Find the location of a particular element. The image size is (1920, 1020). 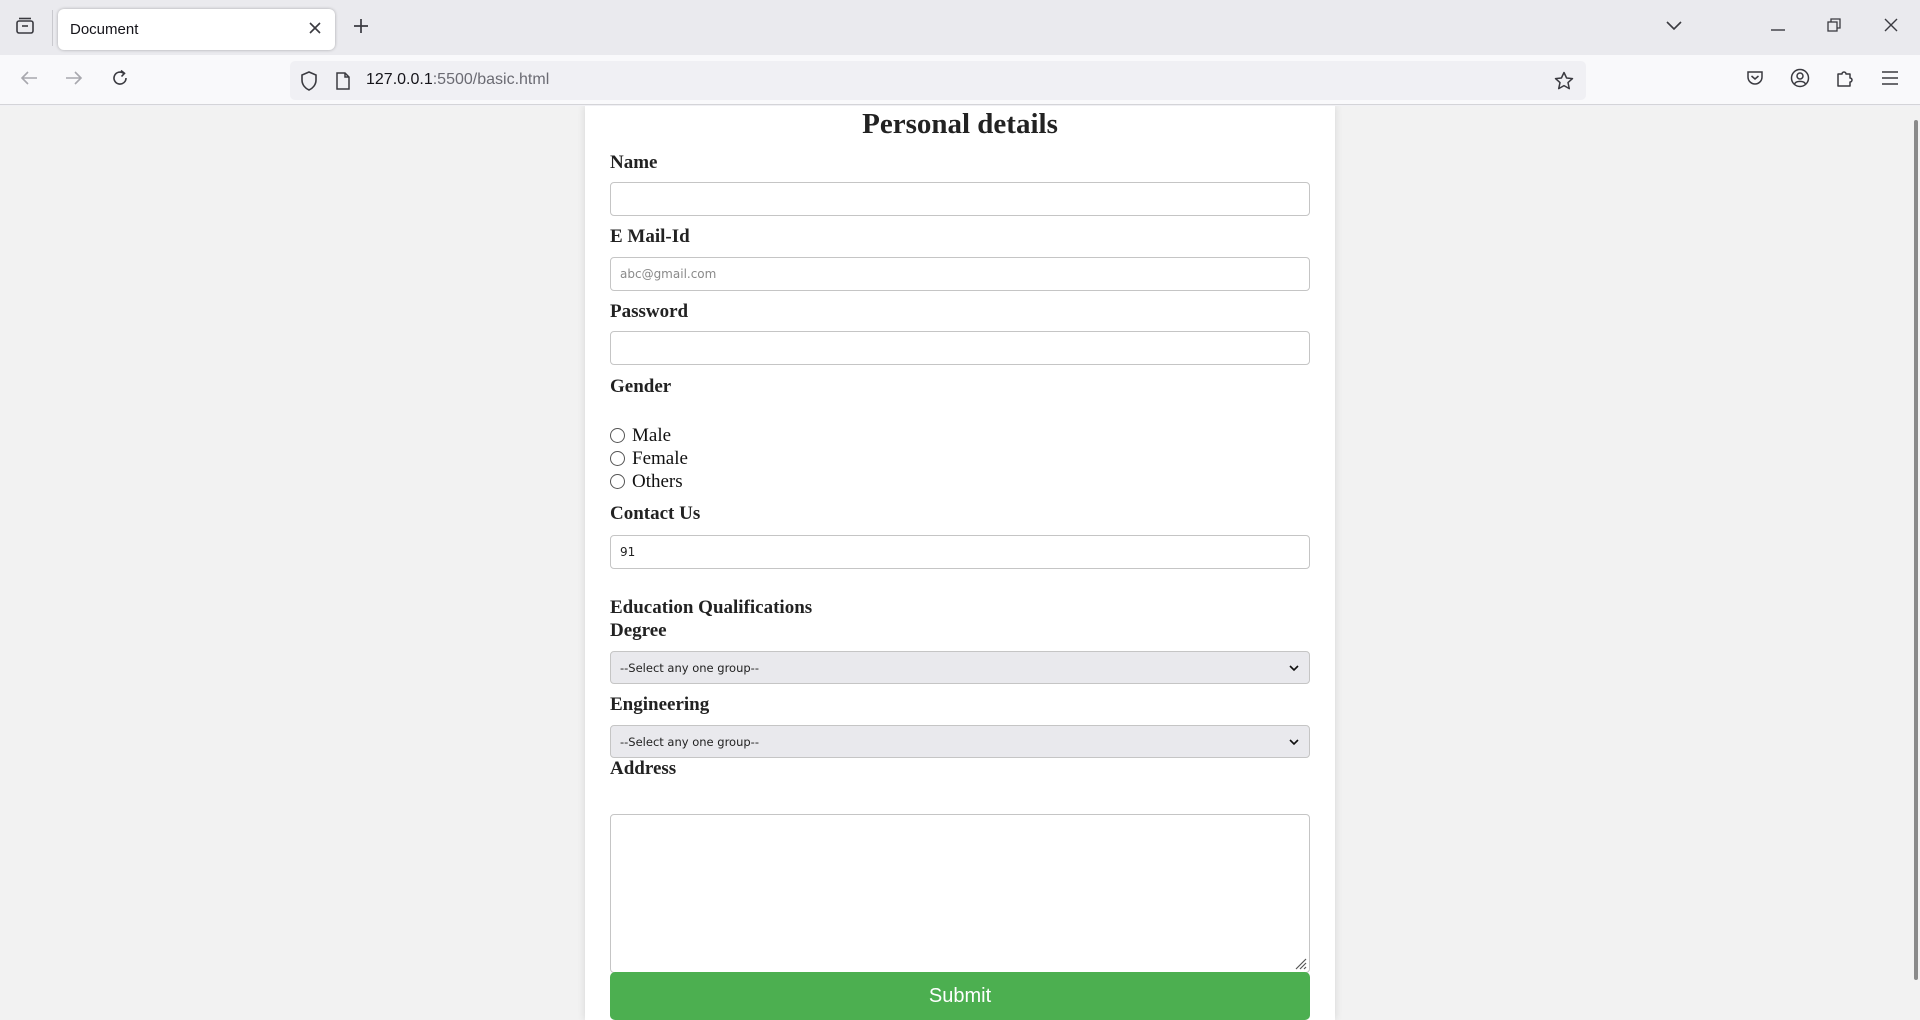

education-heading: Education Qualifications is located at coordinates (711, 607).